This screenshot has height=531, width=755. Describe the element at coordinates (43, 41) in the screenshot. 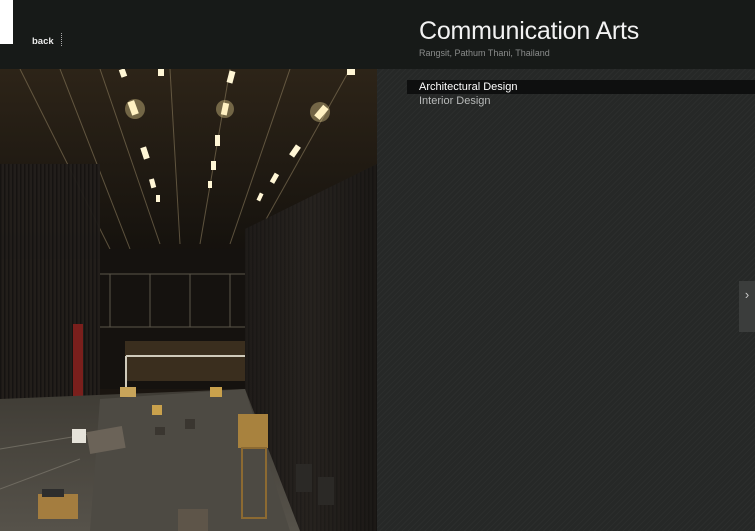

I see `back-link: back` at that location.